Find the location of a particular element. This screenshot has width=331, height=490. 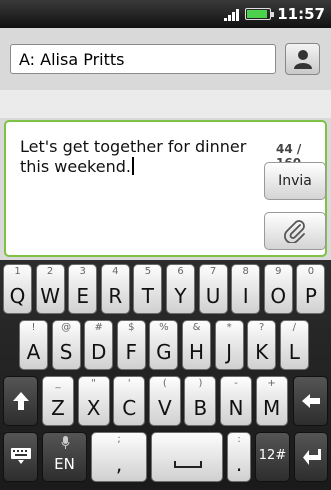

status-bar: 11:57 is located at coordinates (165, 14).